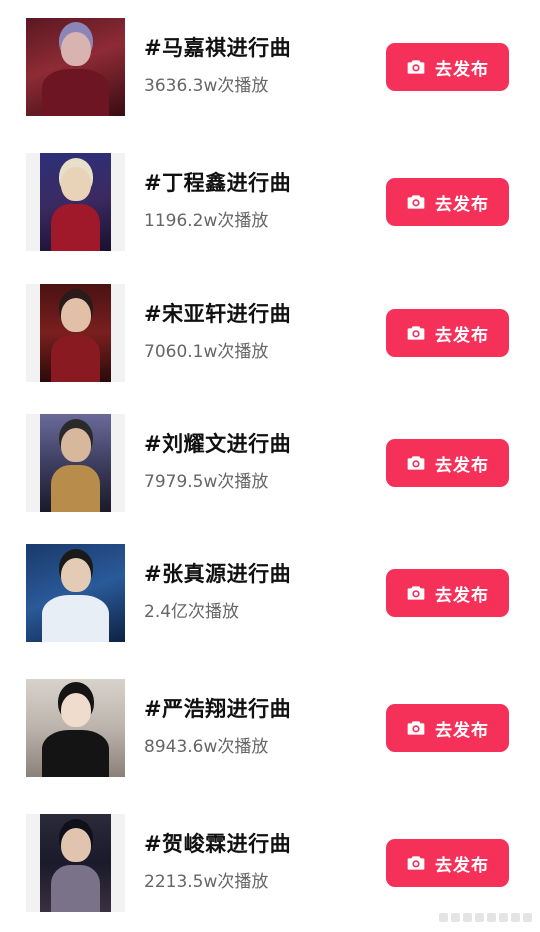 This screenshot has width=540, height=932. What do you see at coordinates (217, 843) in the screenshot?
I see `topic-title: #贺峻霖进行曲` at bounding box center [217, 843].